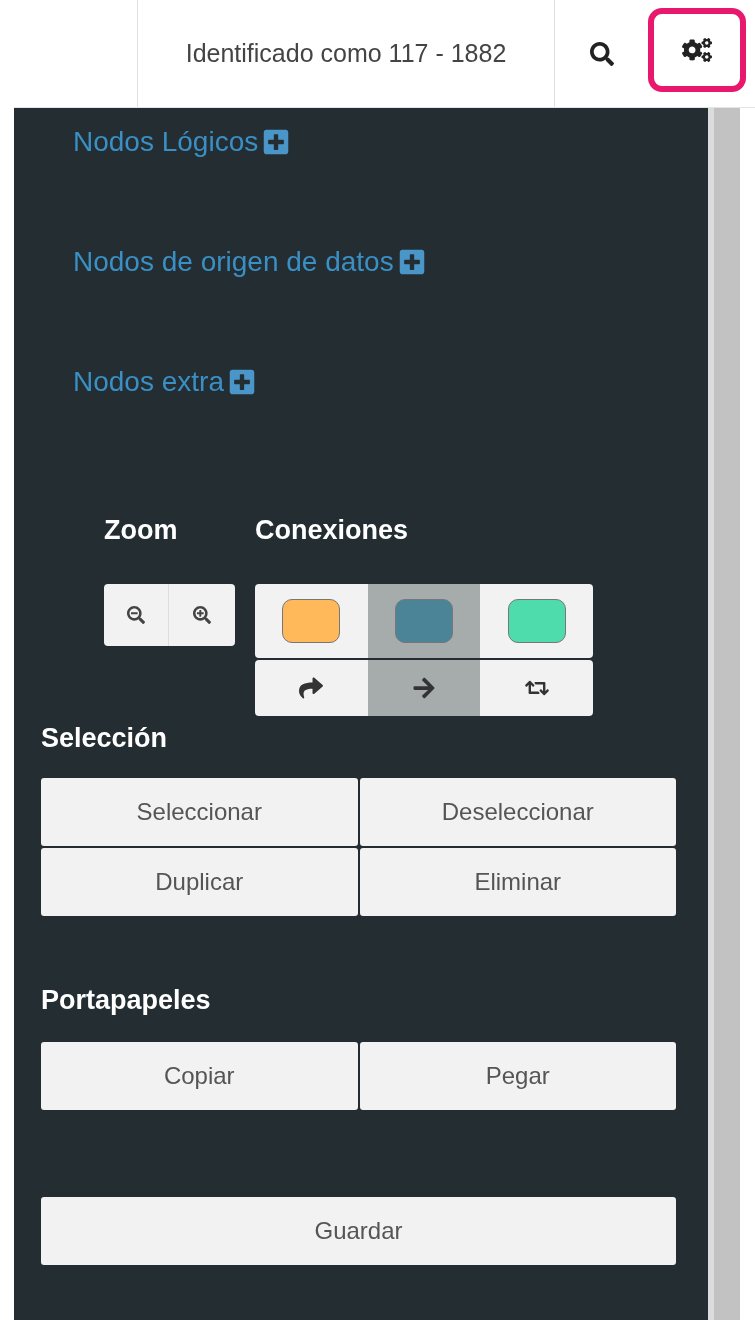 The width and height of the screenshot is (755, 1320). What do you see at coordinates (517, 812) in the screenshot?
I see `action-button: Deseleccionar` at bounding box center [517, 812].